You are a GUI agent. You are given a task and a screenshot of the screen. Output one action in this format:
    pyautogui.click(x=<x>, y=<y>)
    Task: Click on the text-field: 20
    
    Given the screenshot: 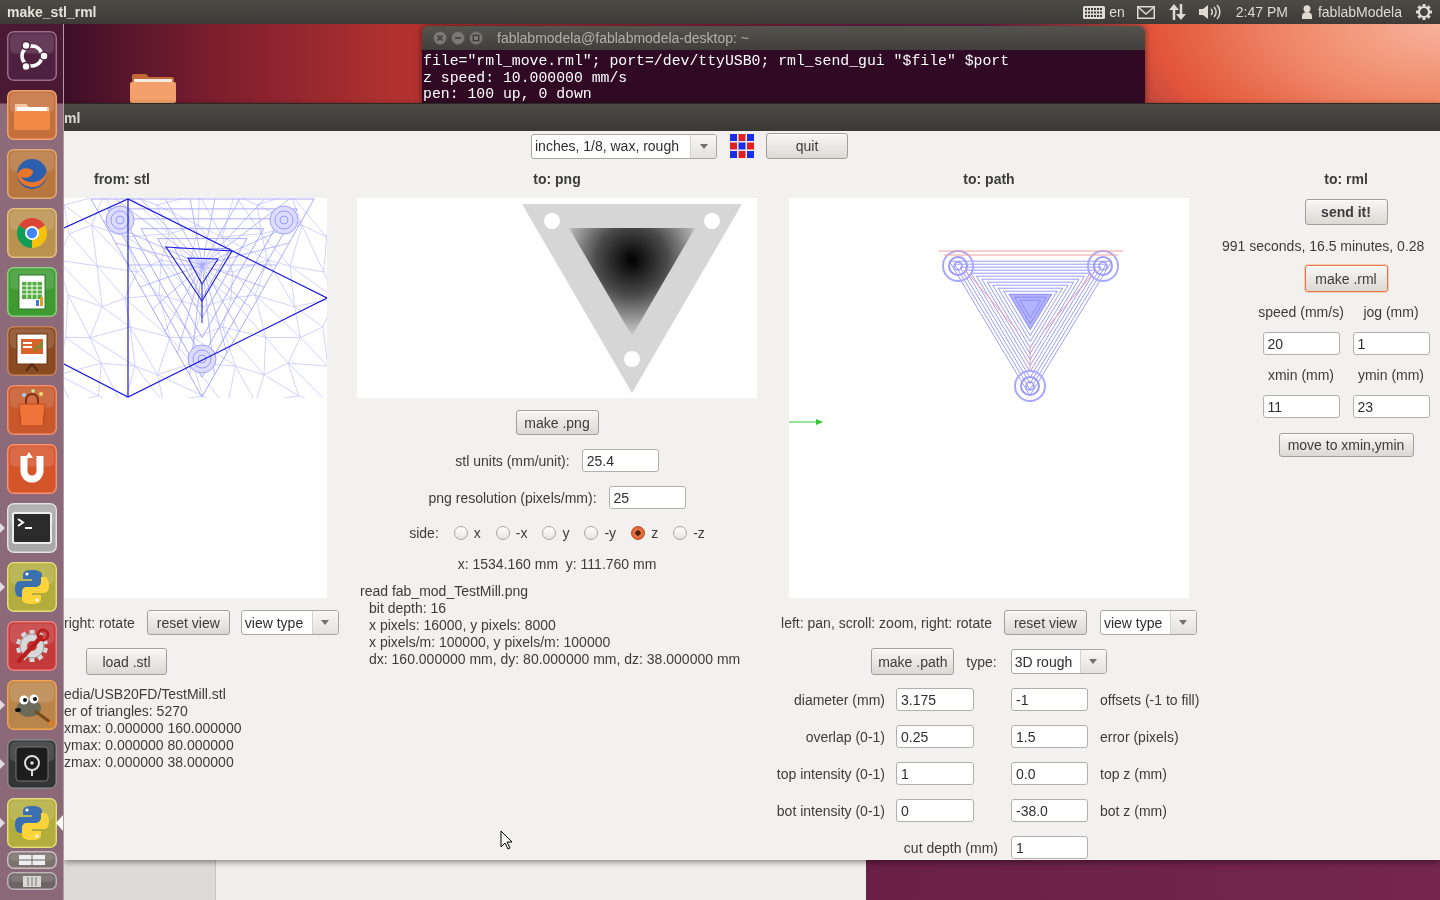 What is the action you would take?
    pyautogui.click(x=1301, y=343)
    